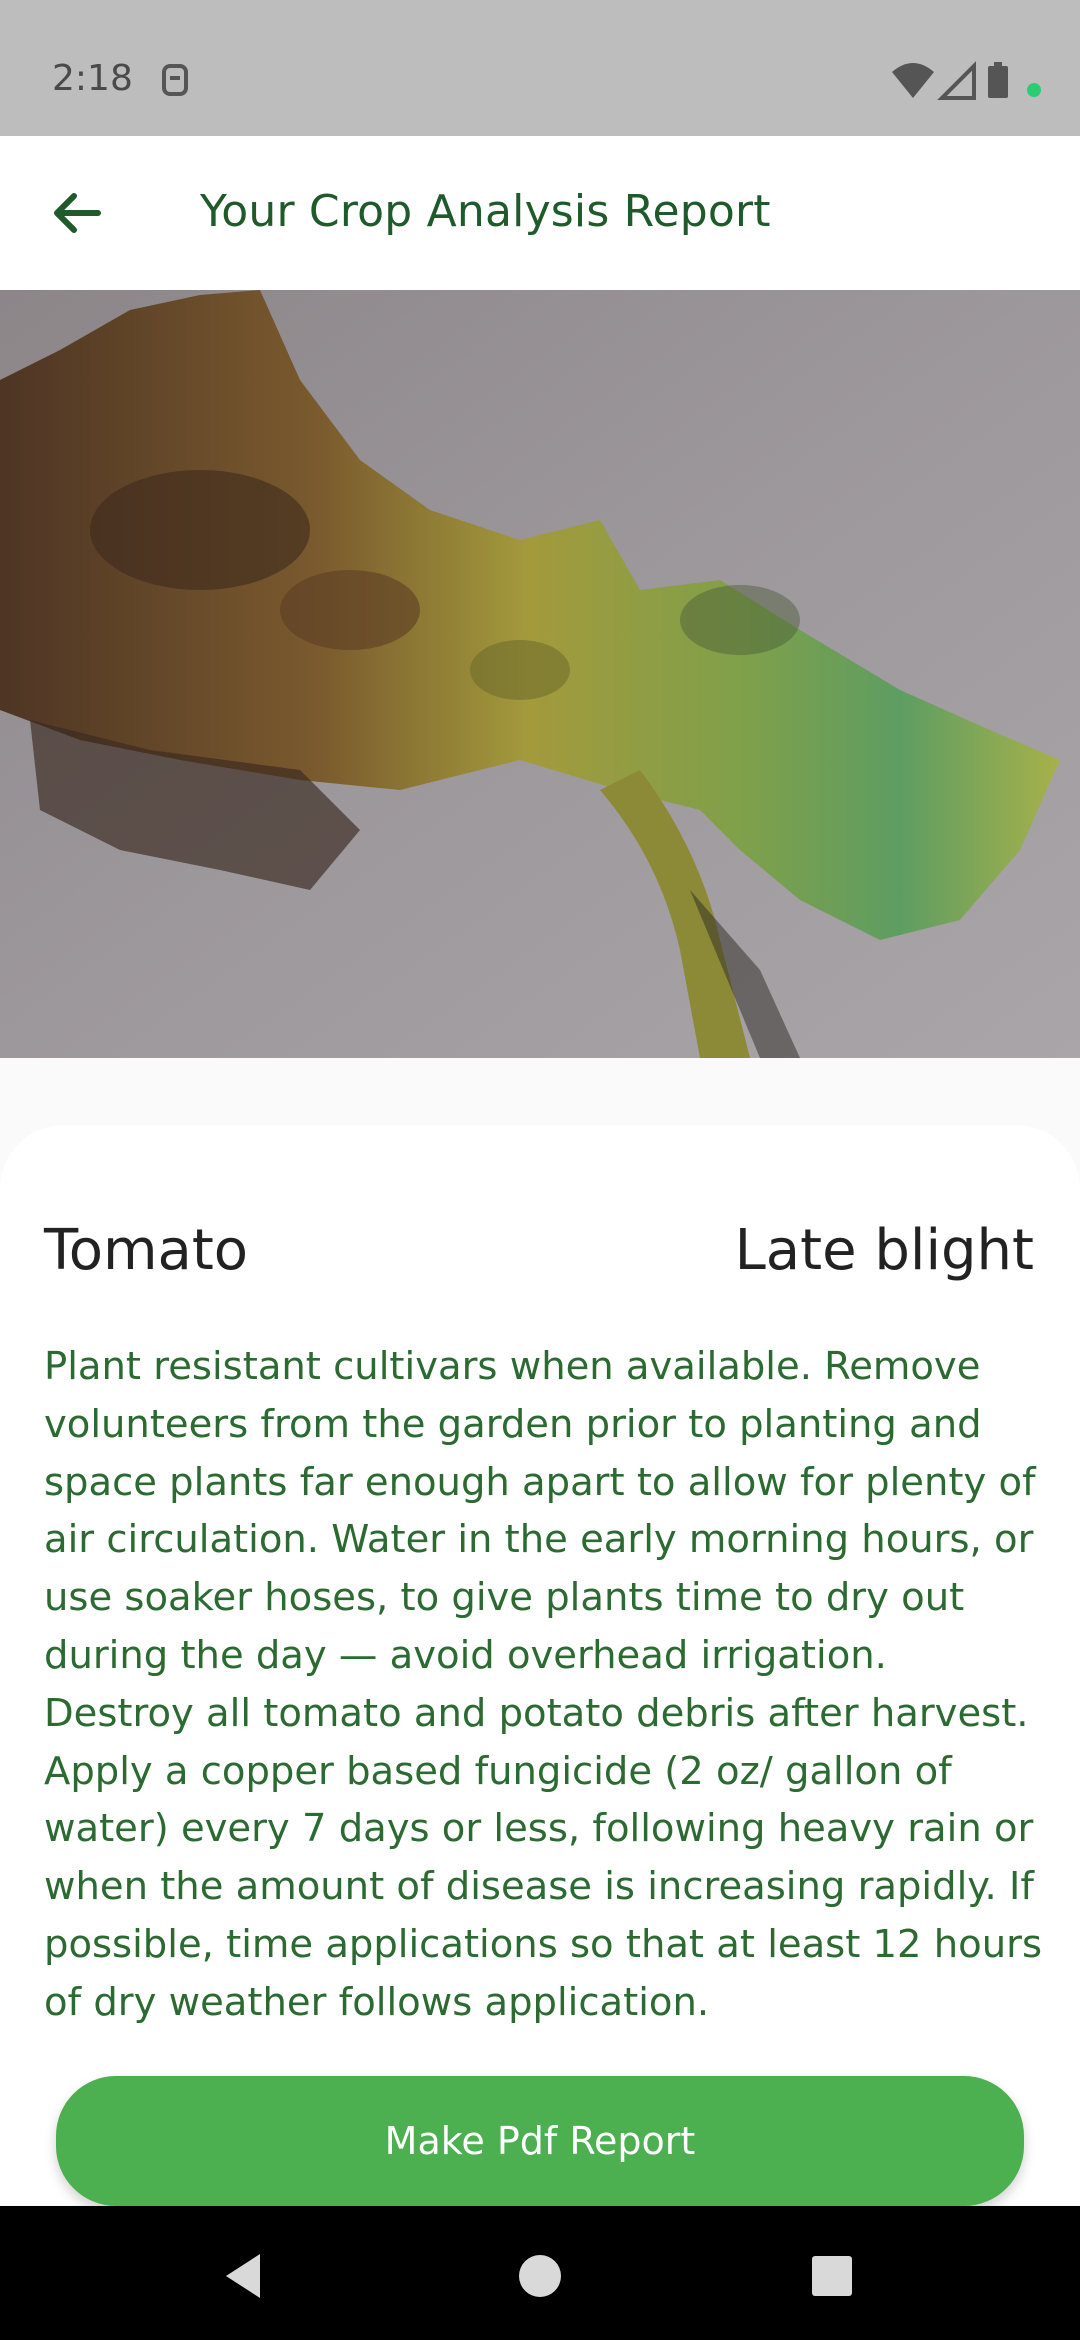 The height and width of the screenshot is (2340, 1080). What do you see at coordinates (146, 1250) in the screenshot?
I see `crop-name: Tomato` at bounding box center [146, 1250].